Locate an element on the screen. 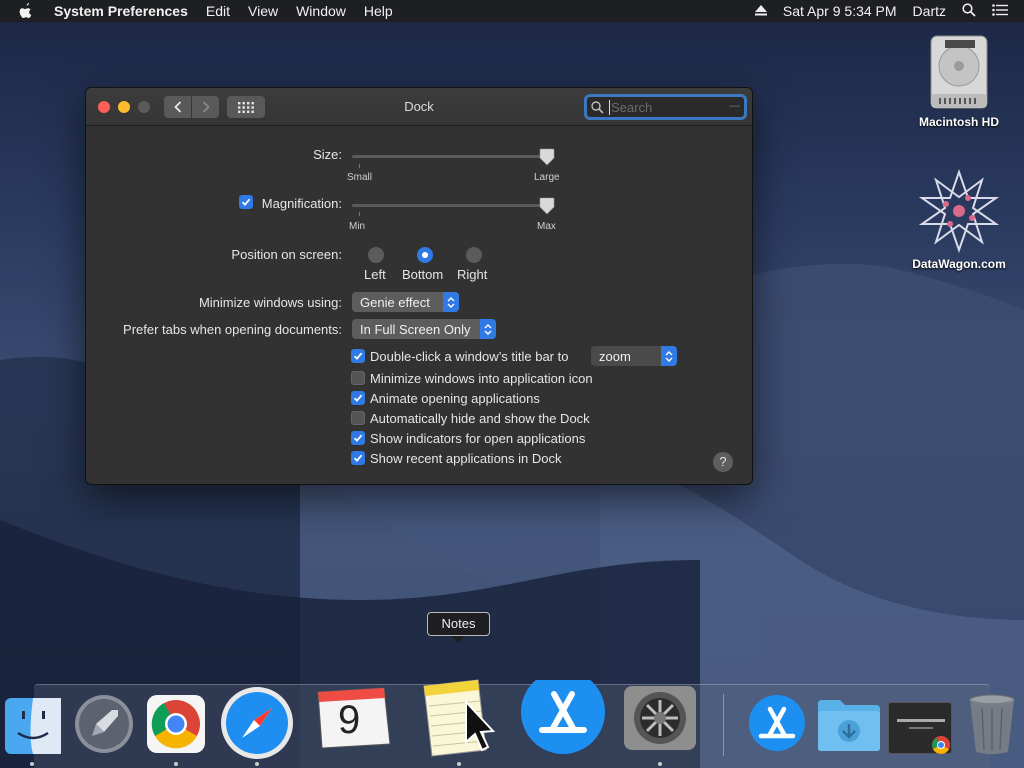 Image resolution: width=1024 pixels, height=768 pixels. magnification-slider is located at coordinates (450, 205).